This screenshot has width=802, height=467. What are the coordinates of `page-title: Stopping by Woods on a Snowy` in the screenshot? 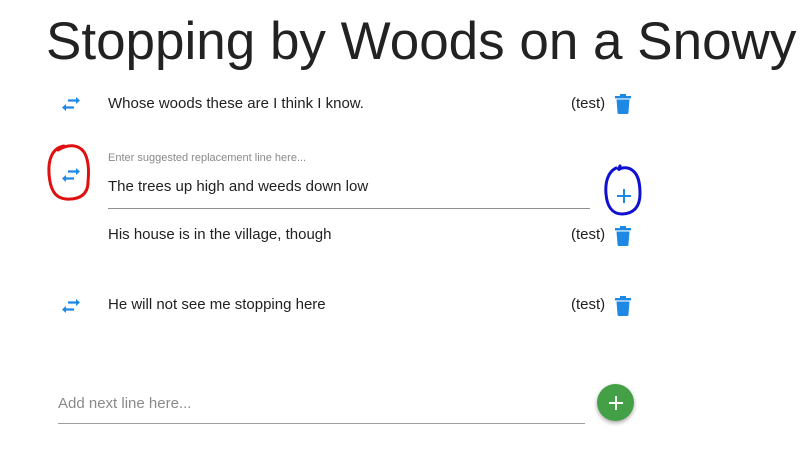 It's located at (421, 41).